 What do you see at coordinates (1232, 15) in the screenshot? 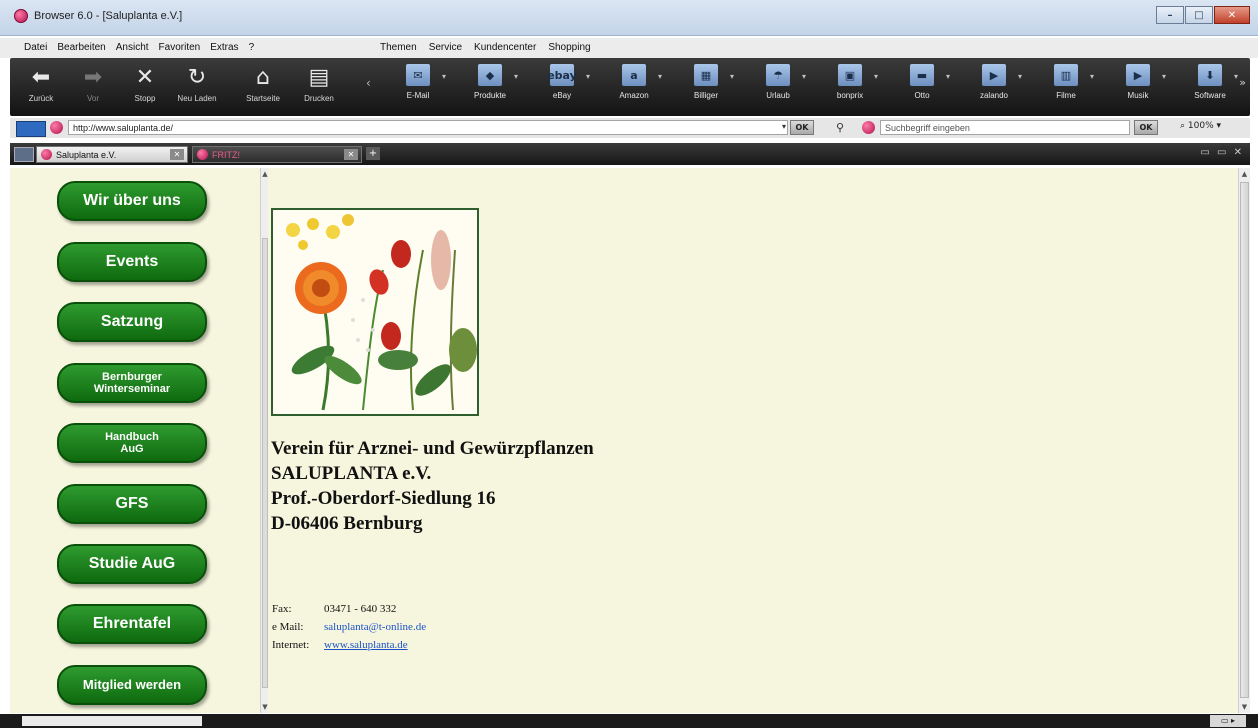
I see `close-window-button: ✕` at bounding box center [1232, 15].